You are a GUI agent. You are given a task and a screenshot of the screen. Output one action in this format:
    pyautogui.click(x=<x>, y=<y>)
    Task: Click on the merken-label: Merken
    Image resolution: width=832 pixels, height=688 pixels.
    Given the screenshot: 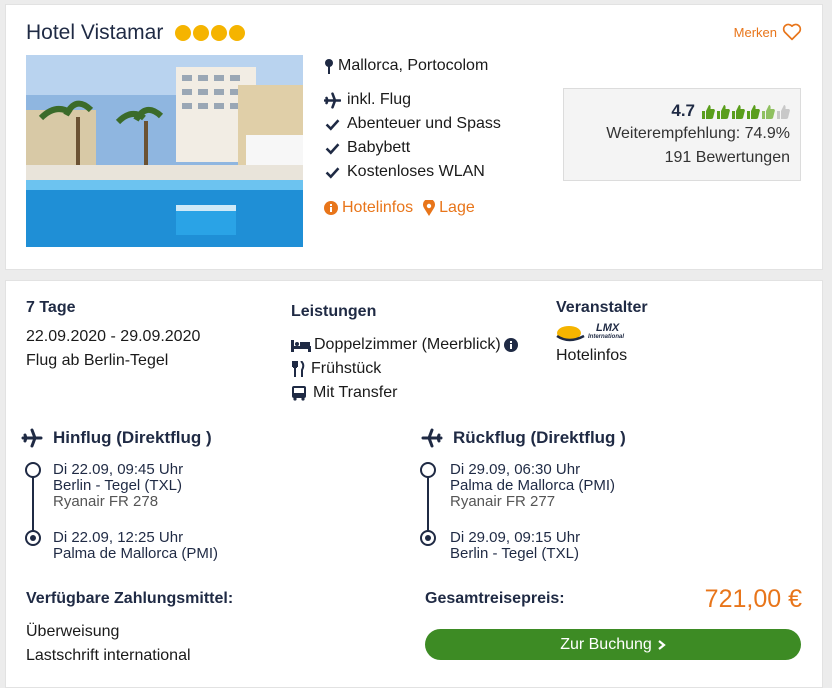 What is the action you would take?
    pyautogui.click(x=755, y=32)
    